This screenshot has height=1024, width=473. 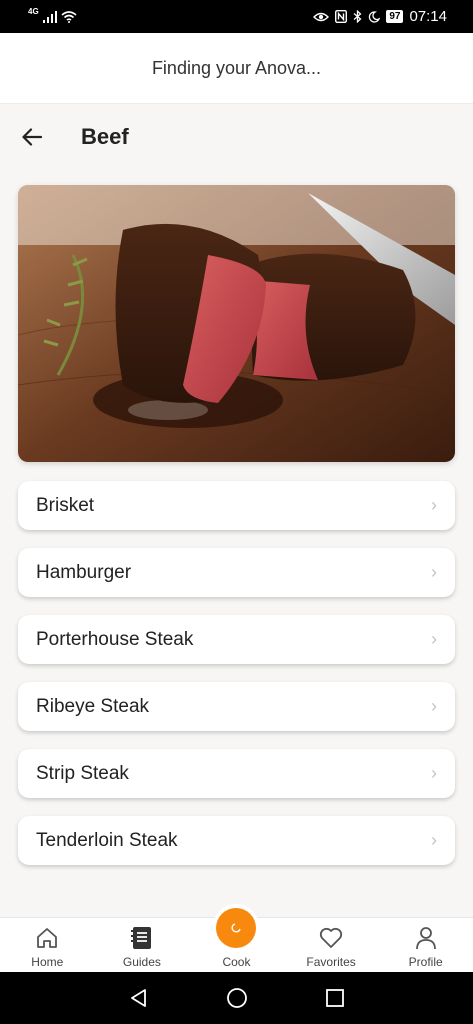 I want to click on tab-home: Home, so click(x=47, y=945).